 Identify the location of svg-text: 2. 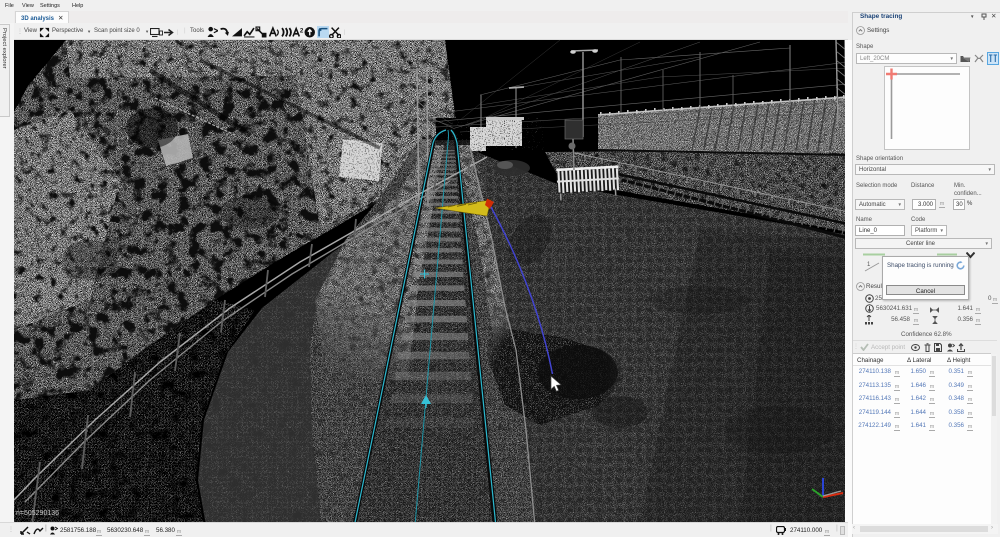
(302, 30).